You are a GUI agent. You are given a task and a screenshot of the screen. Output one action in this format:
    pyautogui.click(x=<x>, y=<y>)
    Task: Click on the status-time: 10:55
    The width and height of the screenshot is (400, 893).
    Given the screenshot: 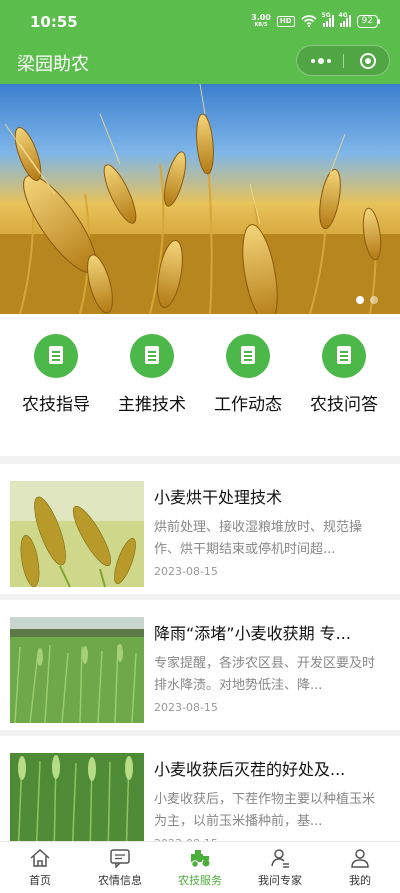 What is the action you would take?
    pyautogui.click(x=54, y=22)
    